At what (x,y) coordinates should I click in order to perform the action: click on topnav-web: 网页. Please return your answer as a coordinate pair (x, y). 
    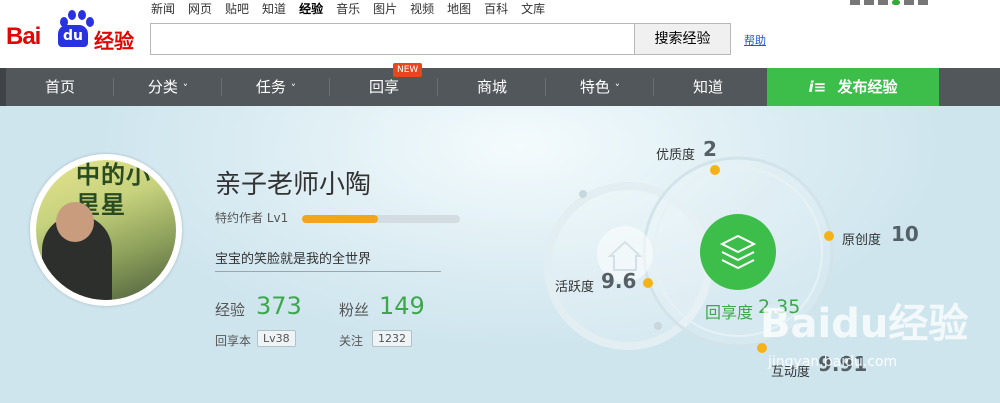
    Looking at the image, I should click on (200, 9).